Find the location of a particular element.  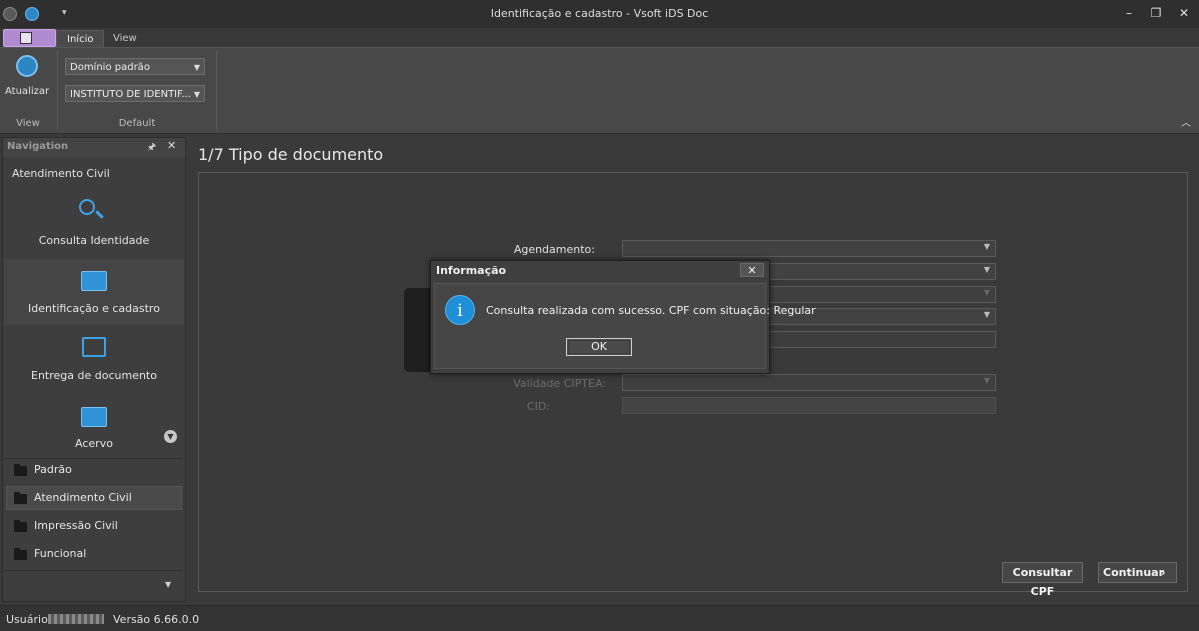

nav-overflow-icon: ▼ is located at coordinates (168, 584).